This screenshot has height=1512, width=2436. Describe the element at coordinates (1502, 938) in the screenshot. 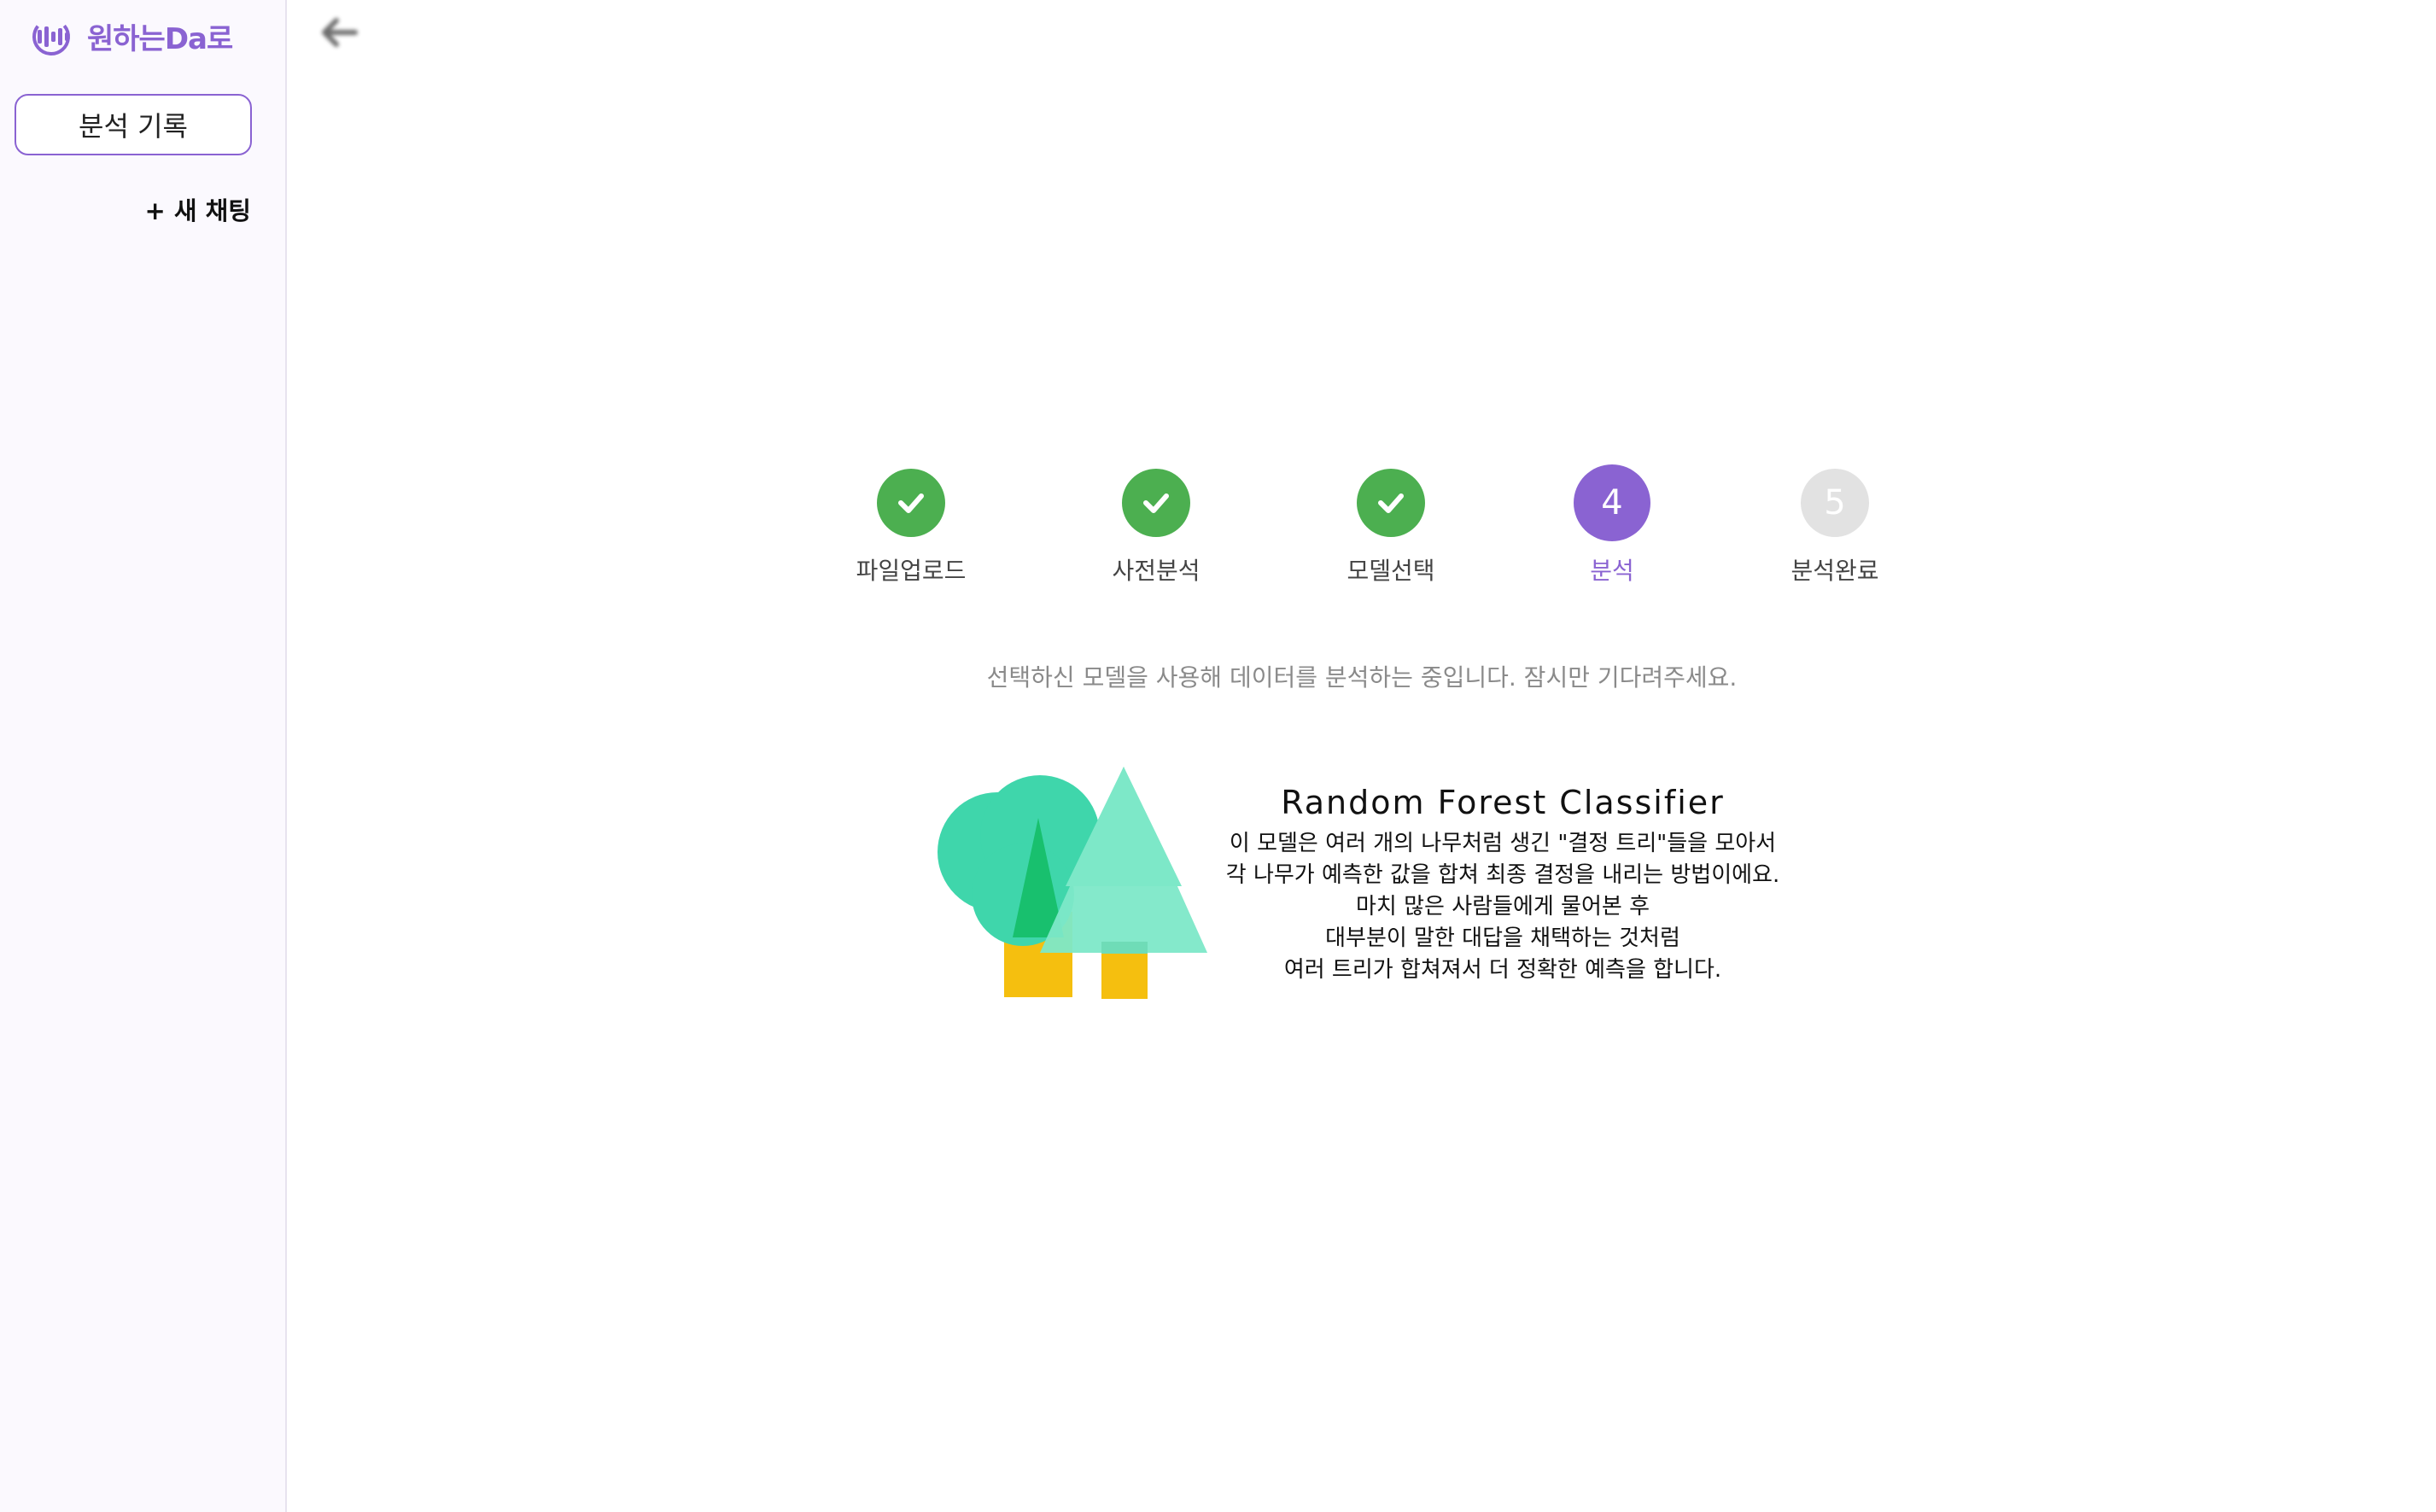

I see `model-description-line: 대부분이 말한 대답을 채택하는 것처럼` at that location.